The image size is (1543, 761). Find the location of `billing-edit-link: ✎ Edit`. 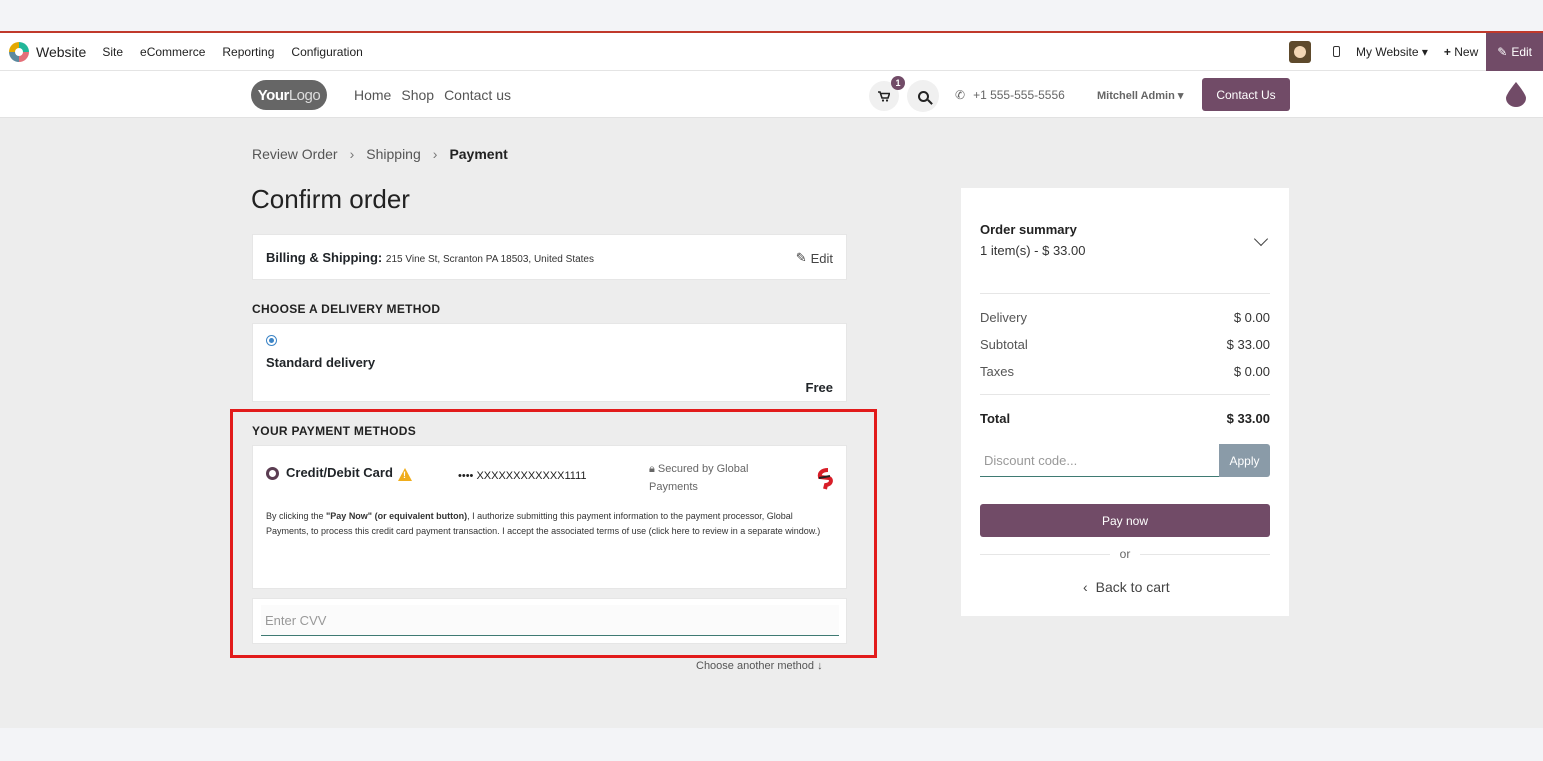

billing-edit-link: ✎ Edit is located at coordinates (814, 258).